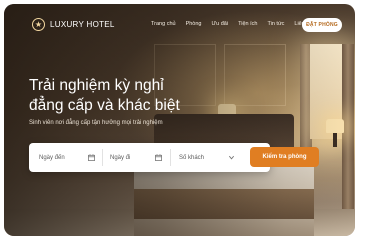  Describe the element at coordinates (207, 157) in the screenshot. I see `guests-select: Số khách` at that location.